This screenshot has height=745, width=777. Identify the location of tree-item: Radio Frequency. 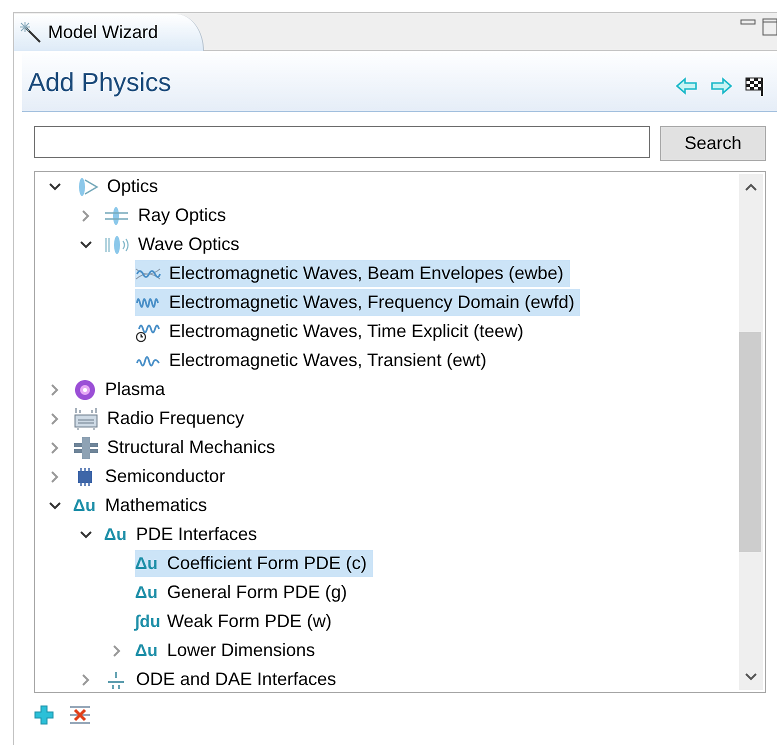
(161, 418).